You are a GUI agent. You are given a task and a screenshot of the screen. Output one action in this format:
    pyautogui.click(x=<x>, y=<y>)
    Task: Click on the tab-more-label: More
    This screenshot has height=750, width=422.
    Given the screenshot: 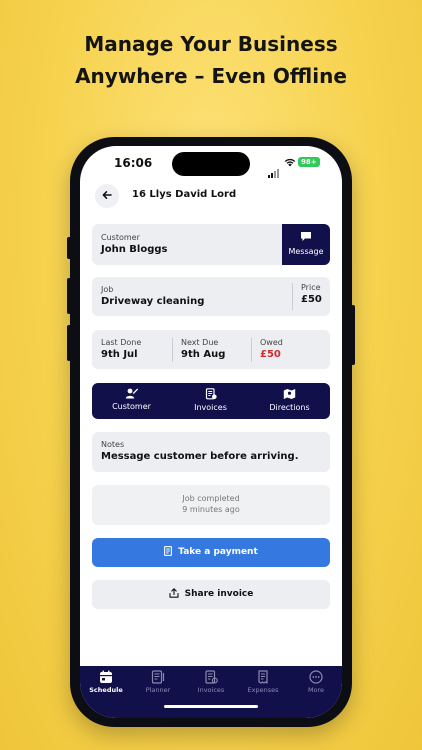 What is the action you would take?
    pyautogui.click(x=316, y=690)
    